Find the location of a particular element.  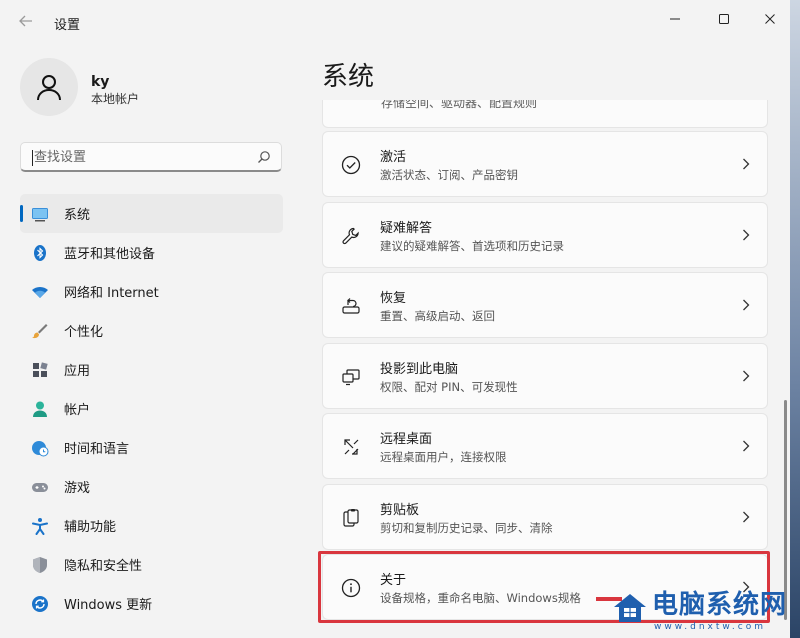

watermark: 电脑系统网 www.dnxtw.com is located at coordinates (701, 611).